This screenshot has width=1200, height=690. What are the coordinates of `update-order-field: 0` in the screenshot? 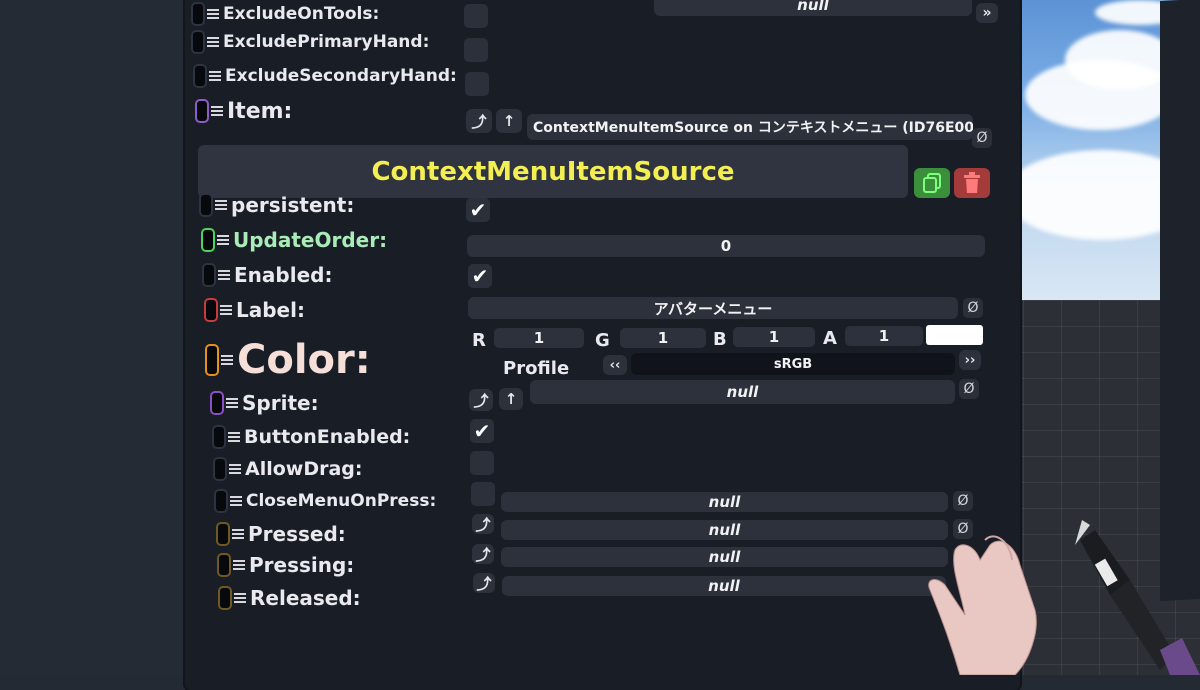 It's located at (726, 246).